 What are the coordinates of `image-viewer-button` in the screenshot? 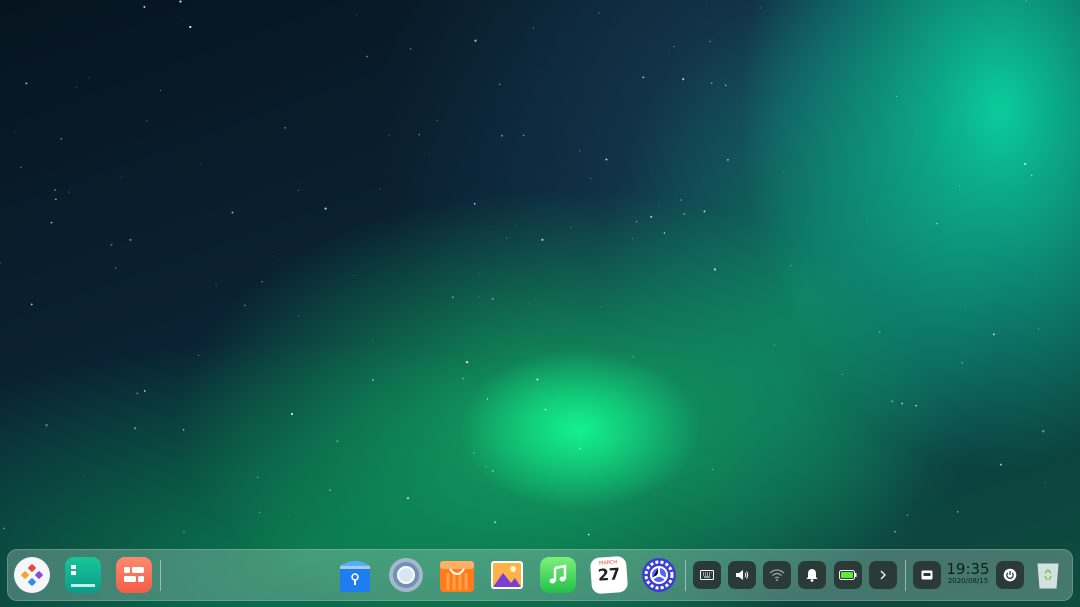 It's located at (507, 575).